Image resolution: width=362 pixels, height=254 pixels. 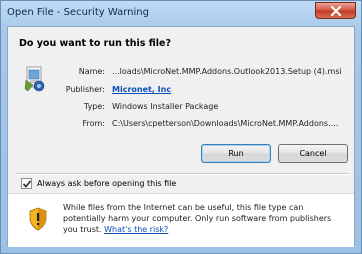 I want to click on security-shield-warning-icon, so click(x=38, y=219).